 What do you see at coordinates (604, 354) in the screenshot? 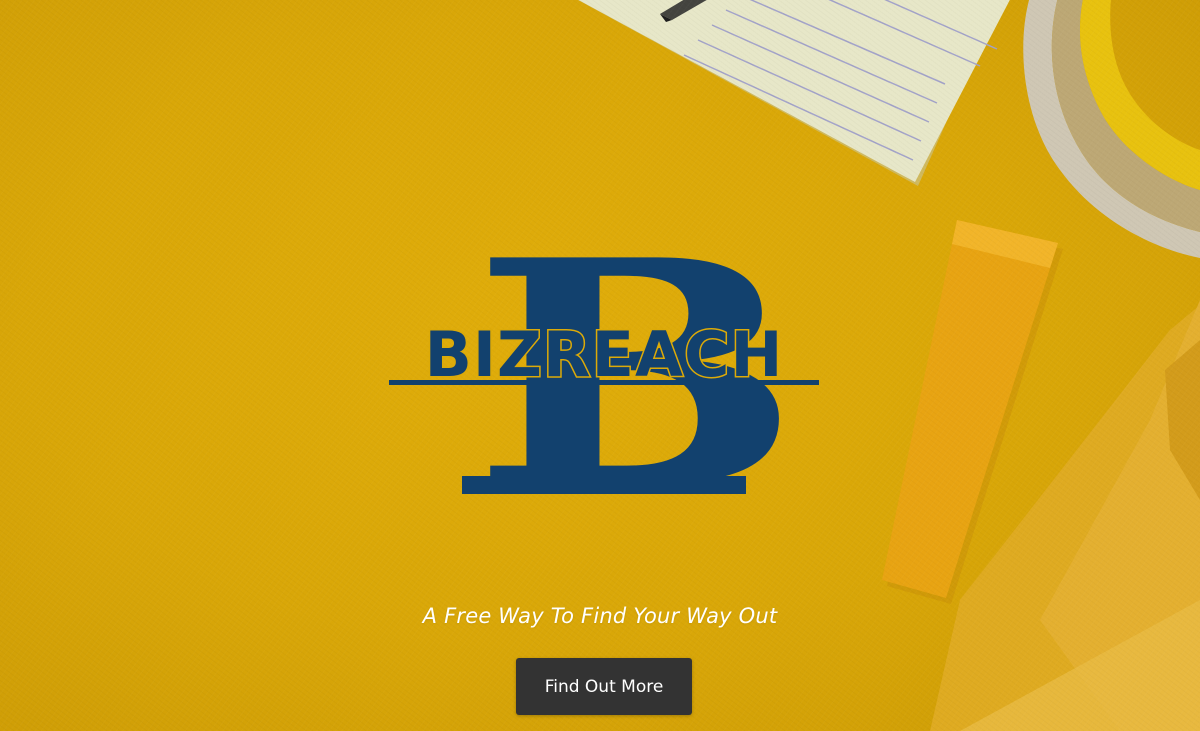
I see `logo-wordmark: BIZREACH` at bounding box center [604, 354].